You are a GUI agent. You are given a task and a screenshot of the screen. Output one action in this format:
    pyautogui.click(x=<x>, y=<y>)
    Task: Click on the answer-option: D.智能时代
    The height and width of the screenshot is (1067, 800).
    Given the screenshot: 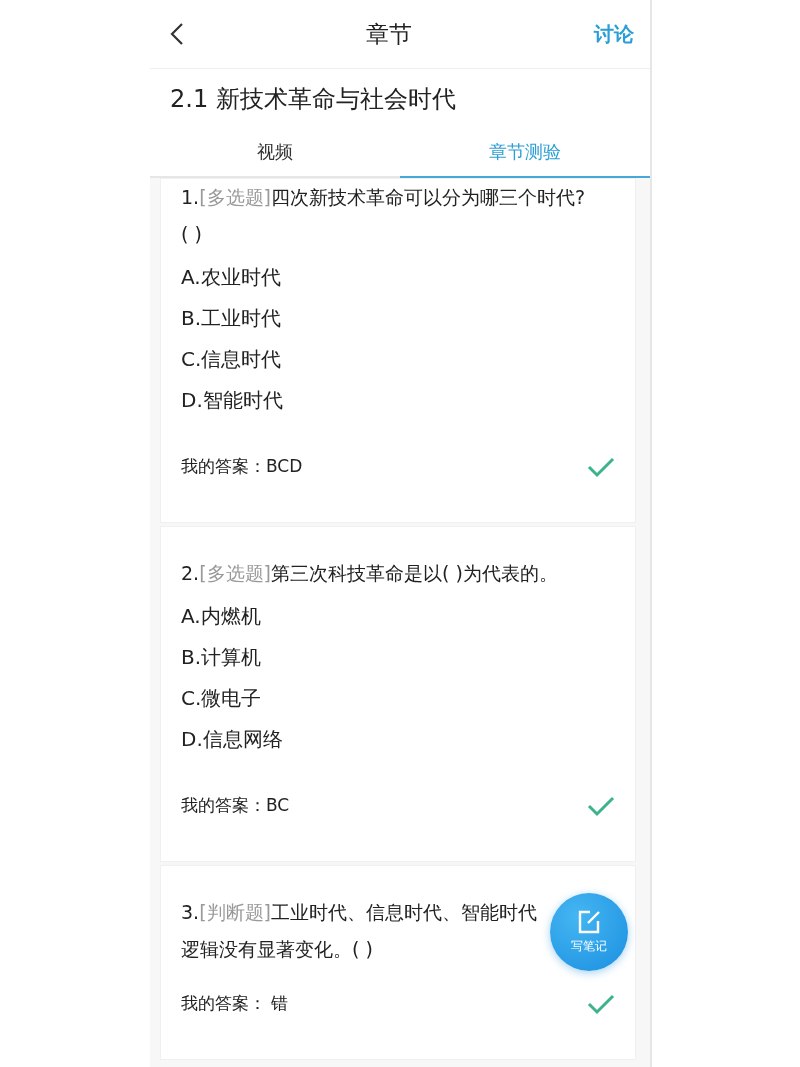 What is the action you would take?
    pyautogui.click(x=399, y=400)
    